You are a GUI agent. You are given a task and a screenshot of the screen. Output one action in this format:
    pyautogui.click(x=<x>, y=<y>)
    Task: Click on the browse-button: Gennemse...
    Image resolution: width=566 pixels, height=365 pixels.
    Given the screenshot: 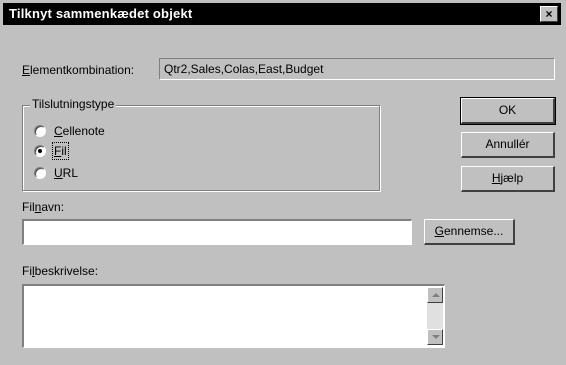 What is the action you would take?
    pyautogui.click(x=469, y=232)
    